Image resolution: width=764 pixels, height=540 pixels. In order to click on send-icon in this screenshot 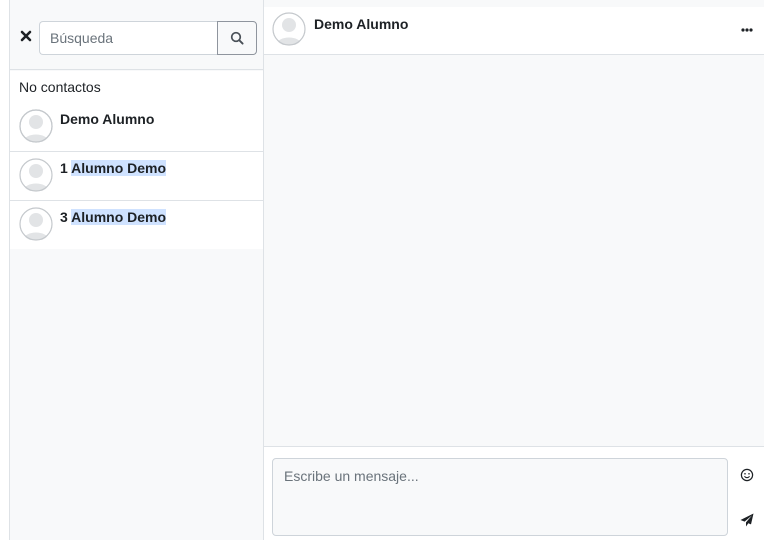, I will do `click(747, 520)`.